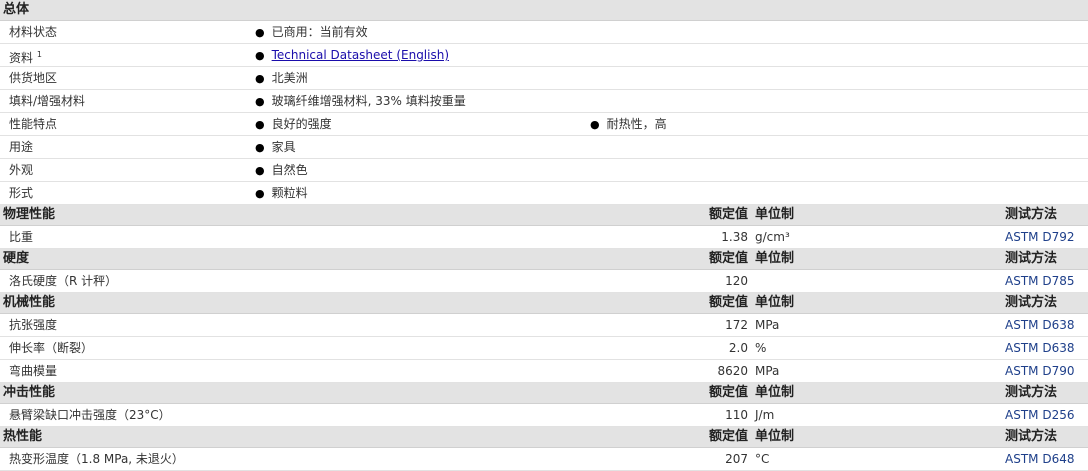 The image size is (1088, 471). What do you see at coordinates (33, 325) in the screenshot?
I see `property-label: 抗张强度` at bounding box center [33, 325].